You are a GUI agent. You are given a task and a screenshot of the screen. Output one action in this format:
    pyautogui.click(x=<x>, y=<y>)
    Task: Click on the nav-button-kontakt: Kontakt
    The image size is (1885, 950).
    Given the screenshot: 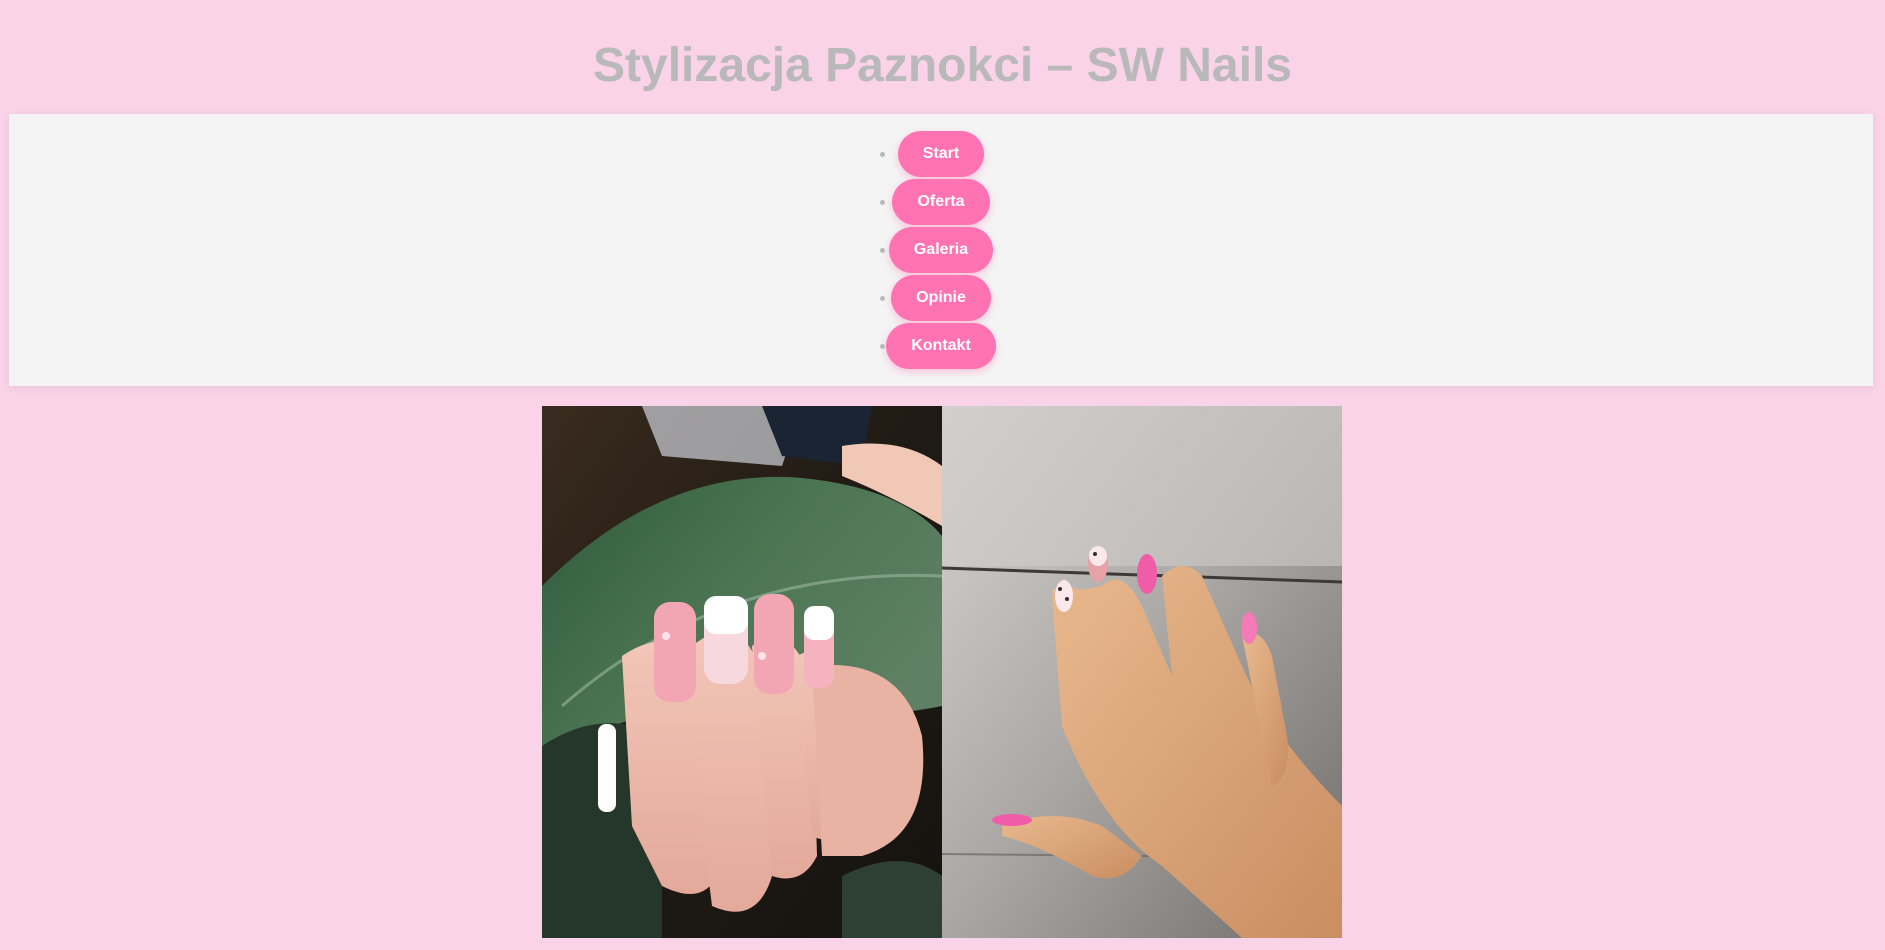 What is the action you would take?
    pyautogui.click(x=941, y=346)
    